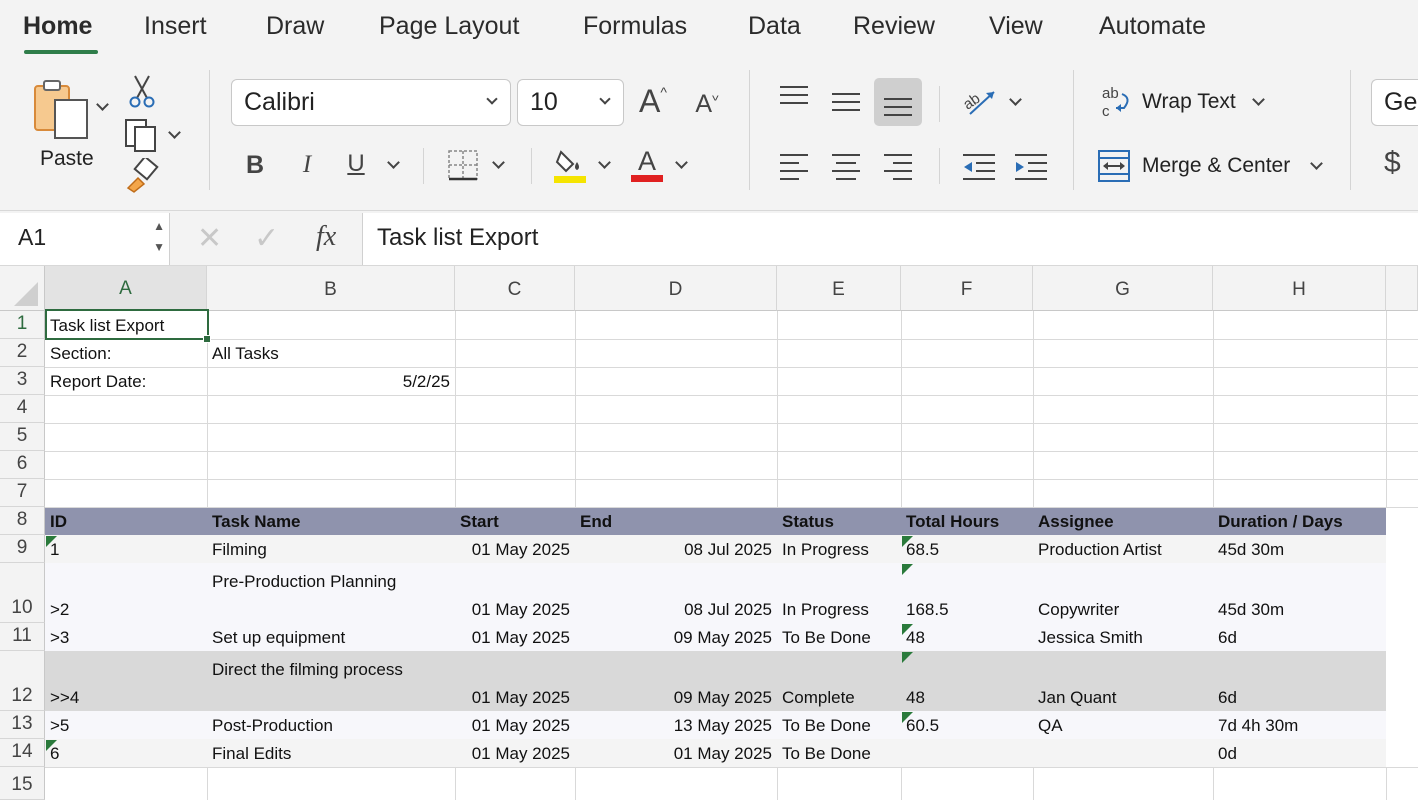 This screenshot has width=1418, height=800. Describe the element at coordinates (979, 166) in the screenshot. I see `decrease-indent-icon` at that location.